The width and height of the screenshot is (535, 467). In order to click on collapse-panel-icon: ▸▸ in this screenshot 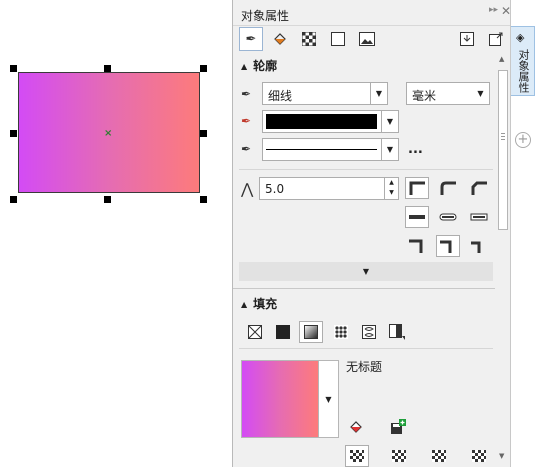, I will do `click(493, 10)`.